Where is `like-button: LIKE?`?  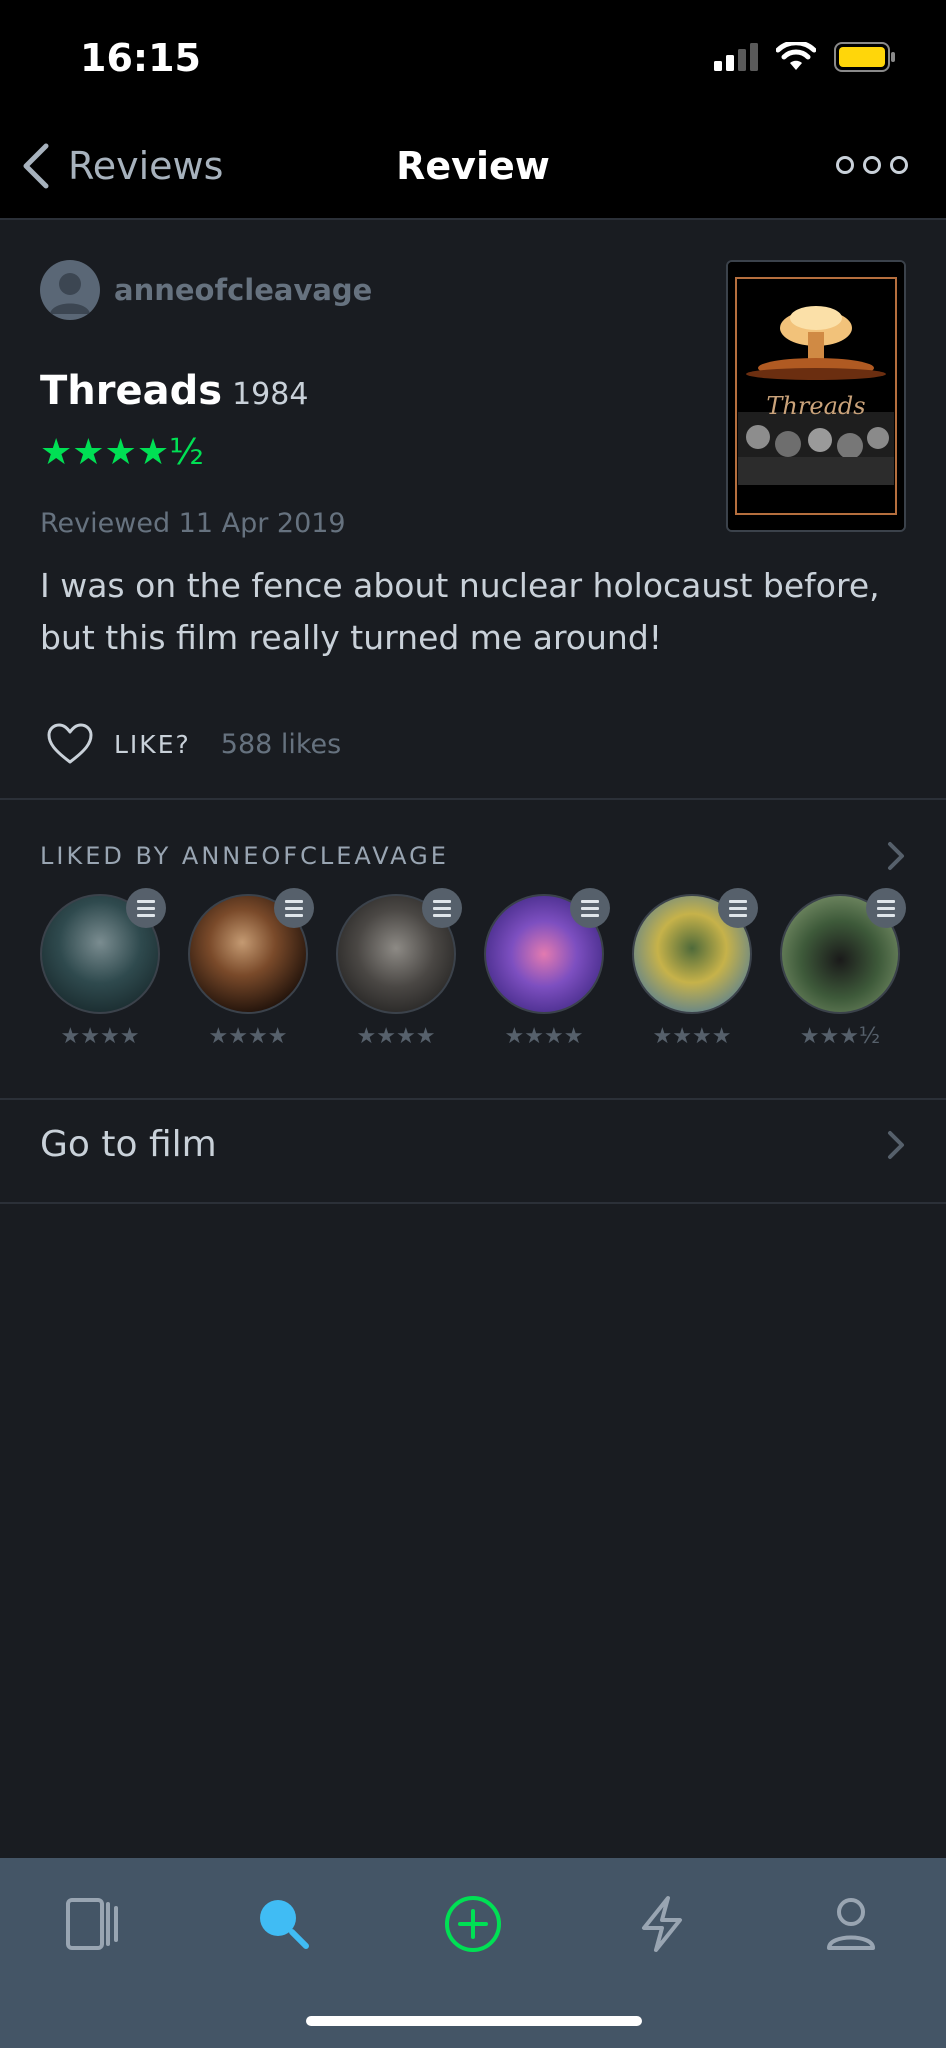 like-button: LIKE? is located at coordinates (118, 744).